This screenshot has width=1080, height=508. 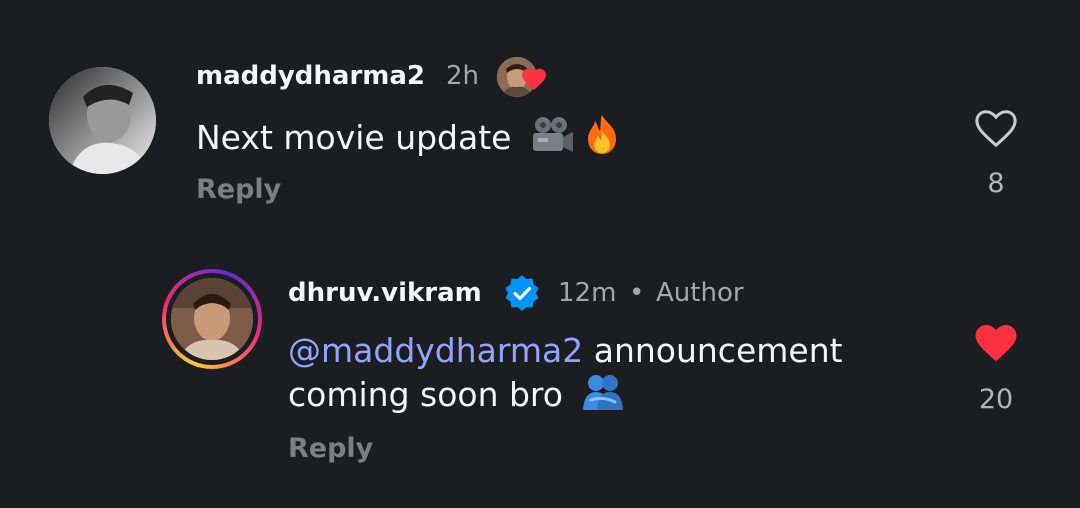 What do you see at coordinates (425, 394) in the screenshot?
I see `reply-text-line2: coming soon bro` at bounding box center [425, 394].